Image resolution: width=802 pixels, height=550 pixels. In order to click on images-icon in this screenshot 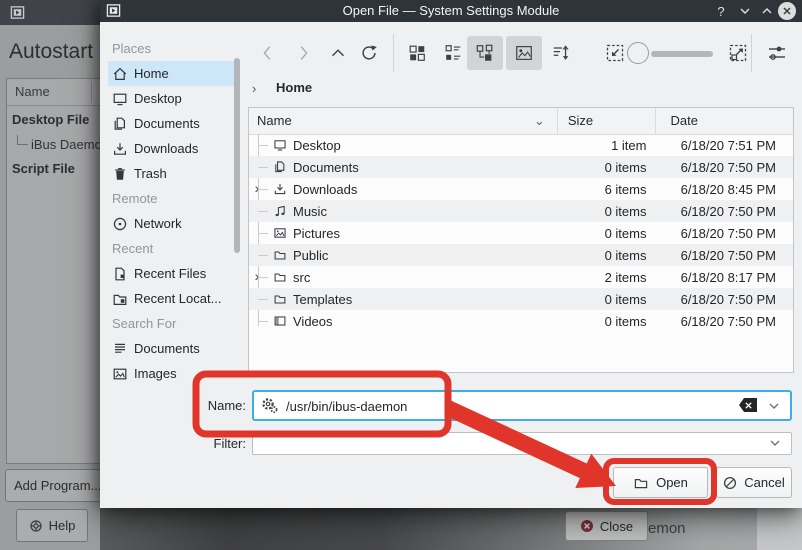, I will do `click(120, 374)`.